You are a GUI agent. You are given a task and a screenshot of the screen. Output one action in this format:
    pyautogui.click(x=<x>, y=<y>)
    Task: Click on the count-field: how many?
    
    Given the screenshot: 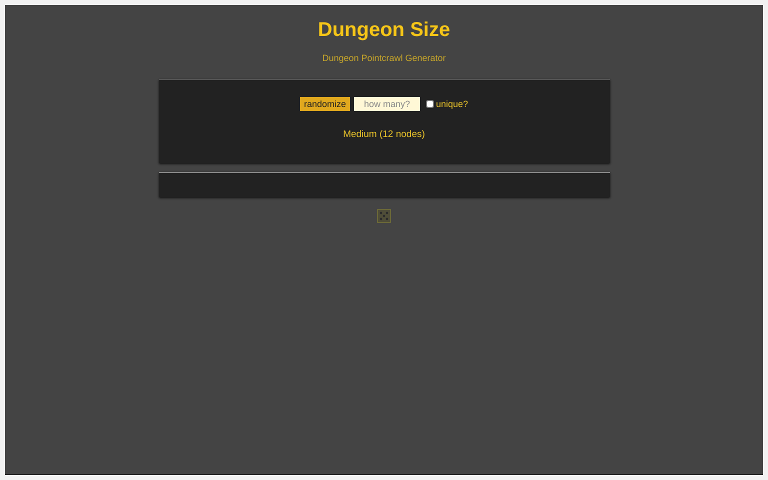 What is the action you would take?
    pyautogui.click(x=387, y=104)
    